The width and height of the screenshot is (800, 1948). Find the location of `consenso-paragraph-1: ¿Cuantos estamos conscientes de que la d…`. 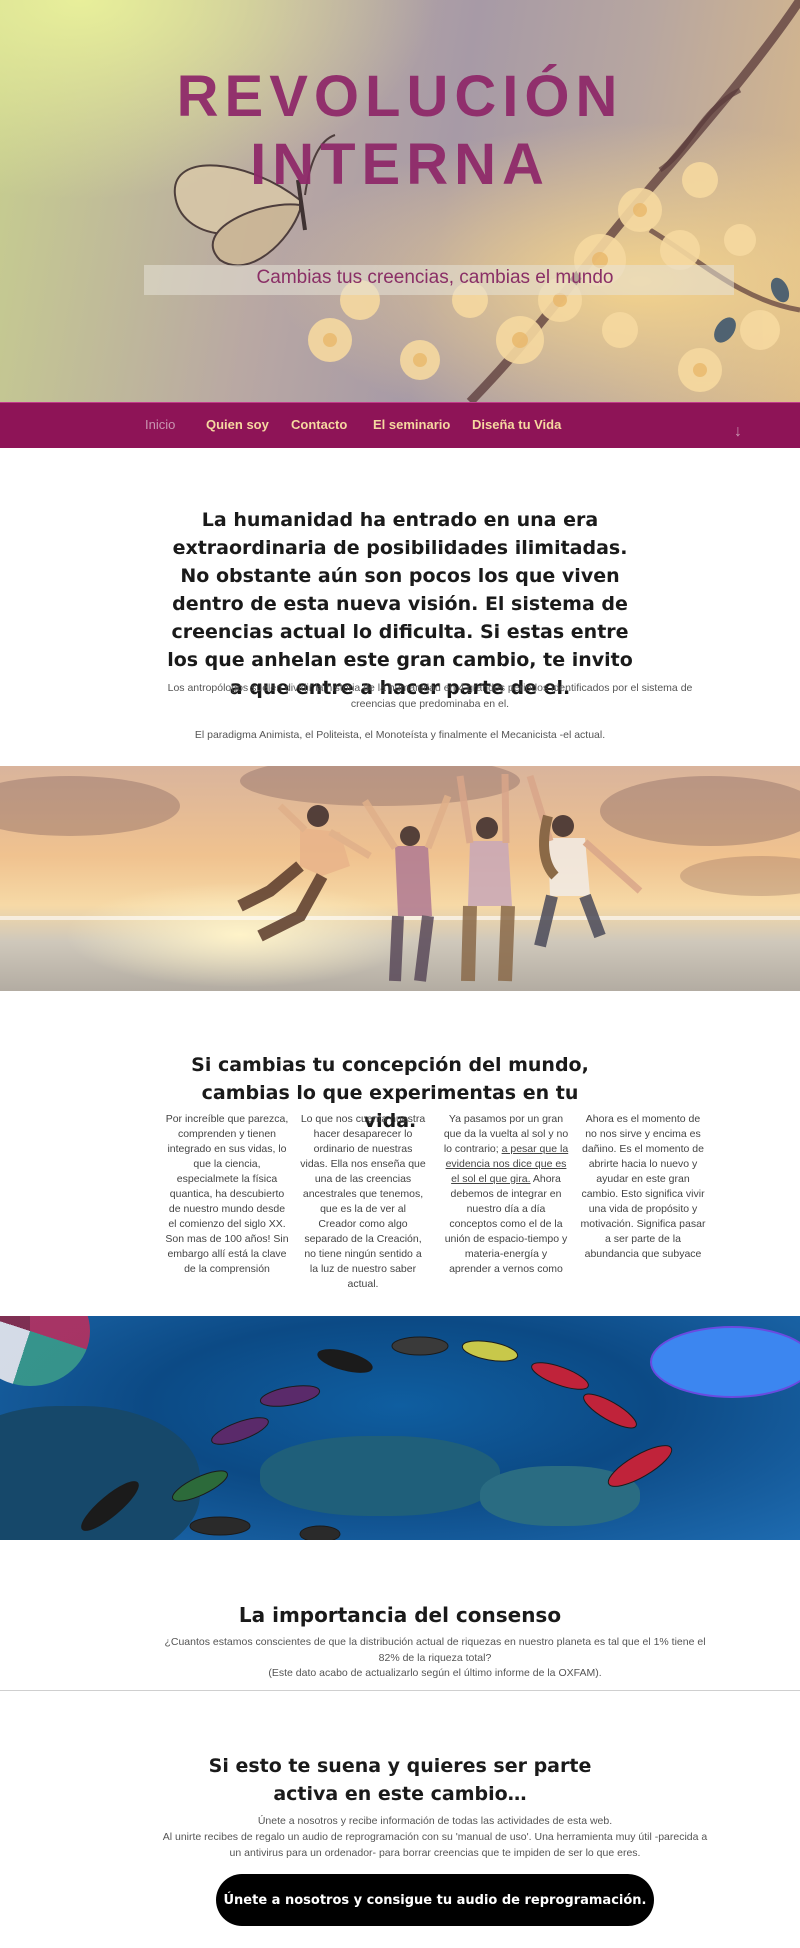

consenso-paragraph-1: ¿Cuantos estamos conscientes de que la d… is located at coordinates (435, 1650).